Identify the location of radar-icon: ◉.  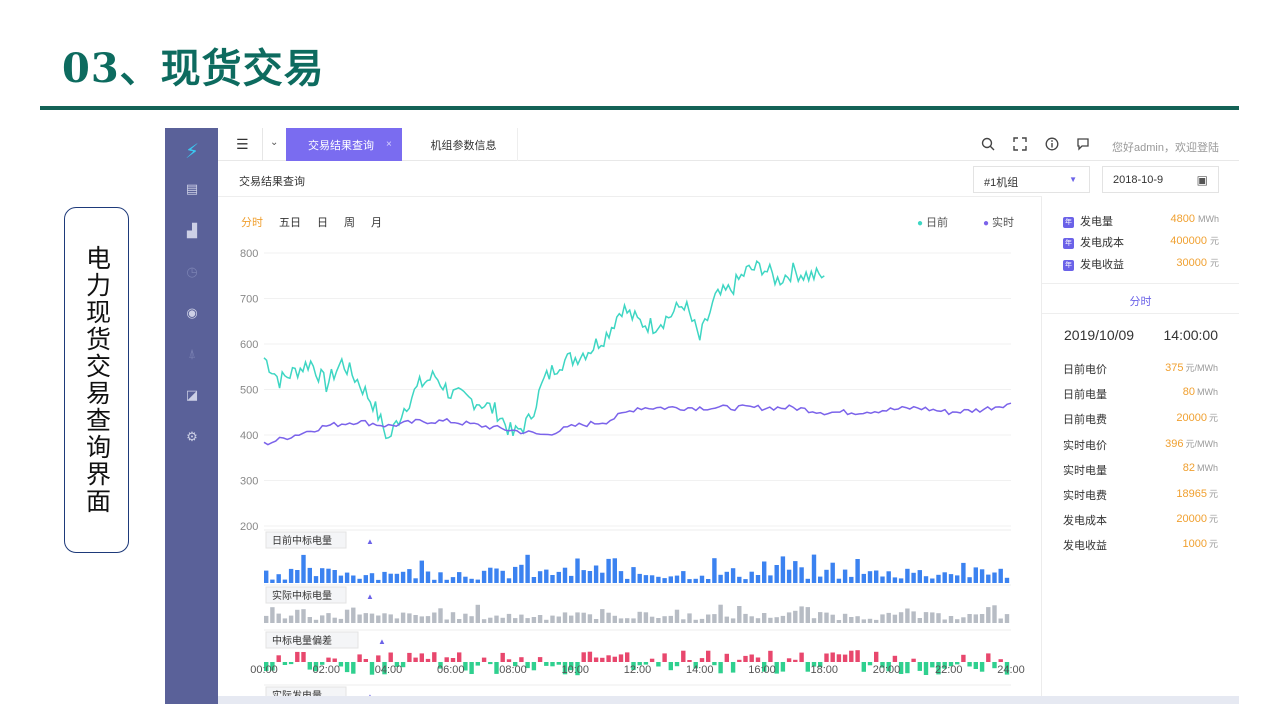
(192, 313).